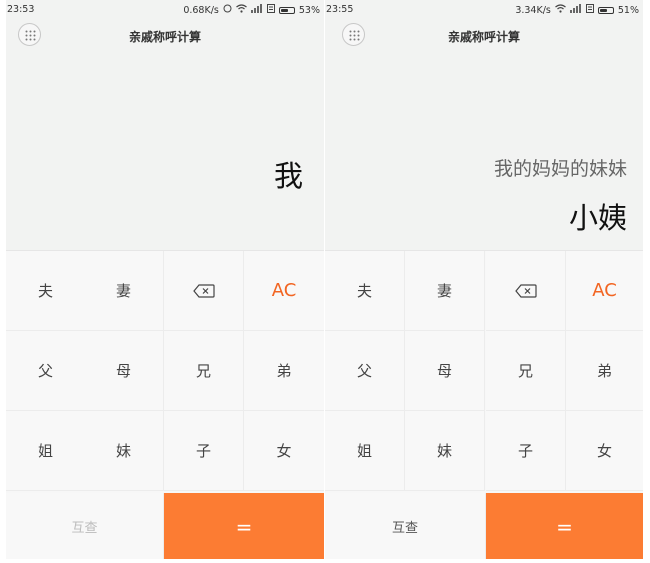  I want to click on status-time: 23:55, so click(340, 9).